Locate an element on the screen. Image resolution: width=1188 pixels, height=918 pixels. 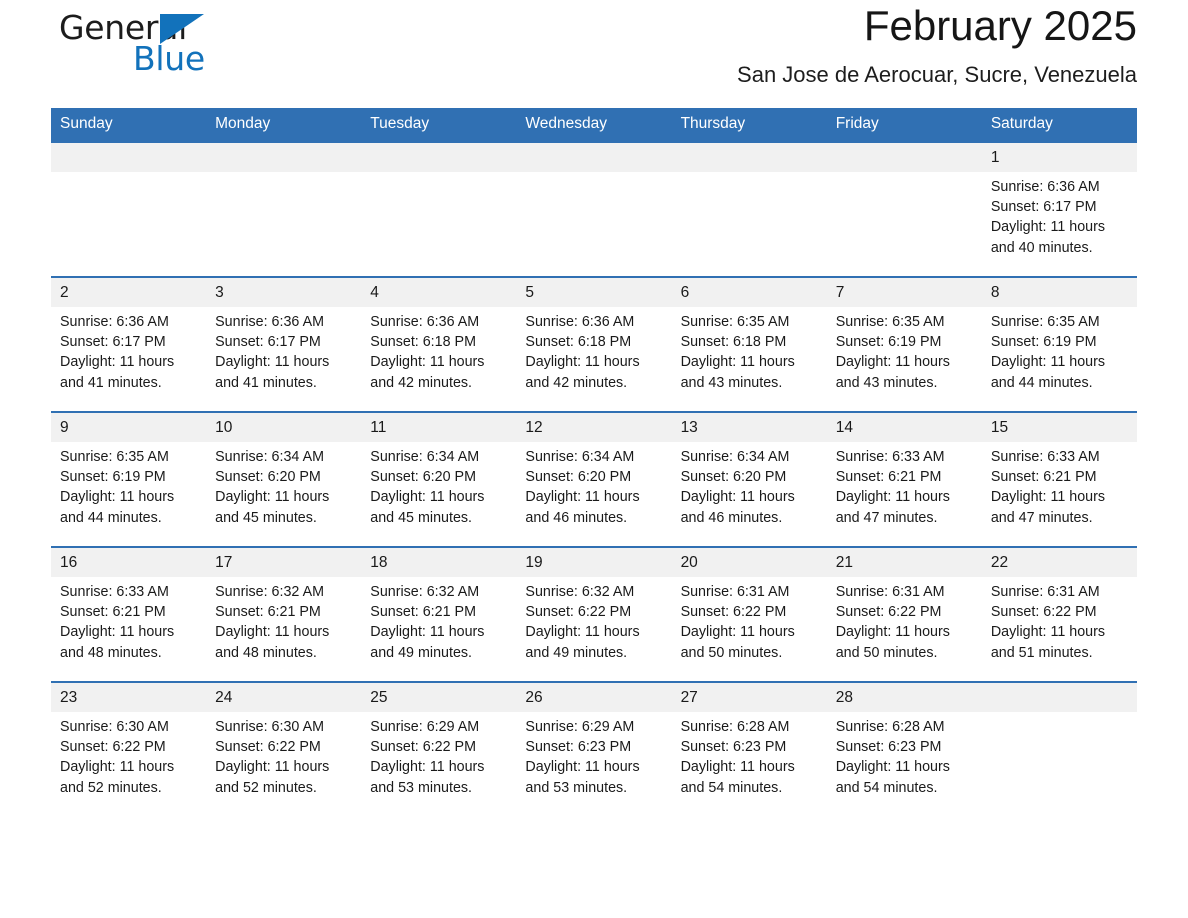
weekday-header-saturday: Saturday is located at coordinates (1059, 125).